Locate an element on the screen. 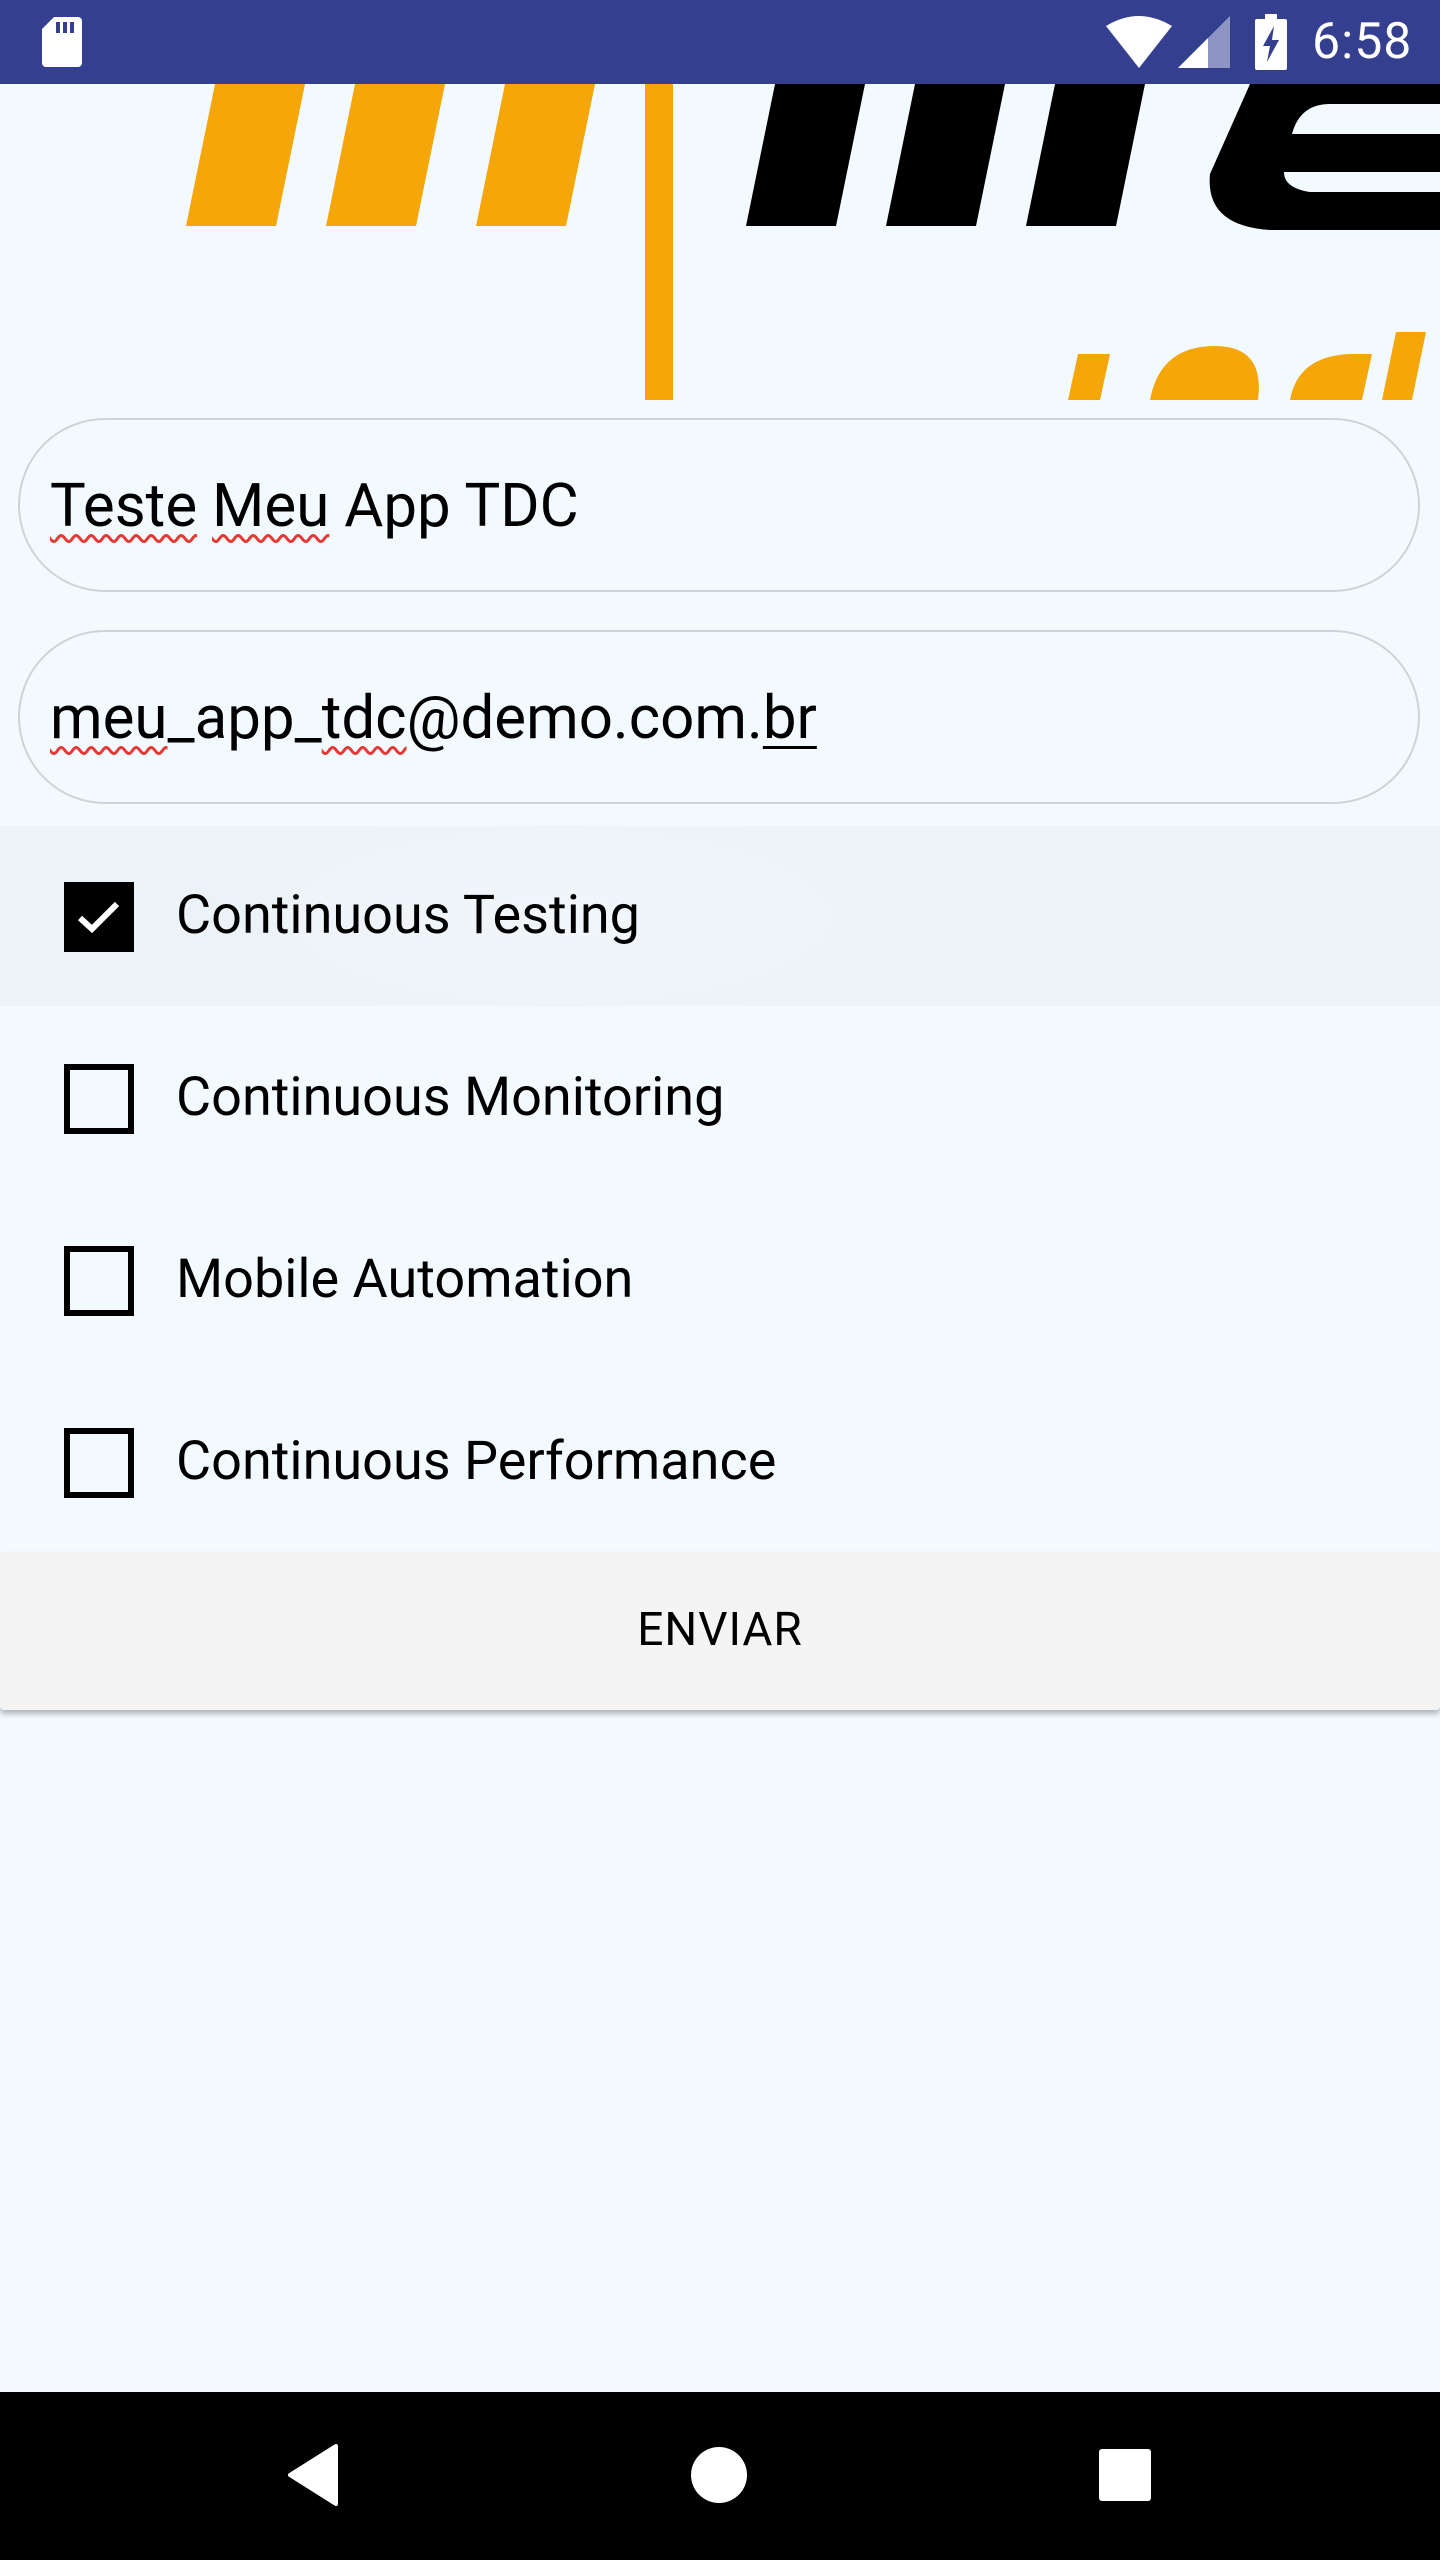 Image resolution: width=1440 pixels, height=2560 pixels. sd-card-icon is located at coordinates (62, 42).